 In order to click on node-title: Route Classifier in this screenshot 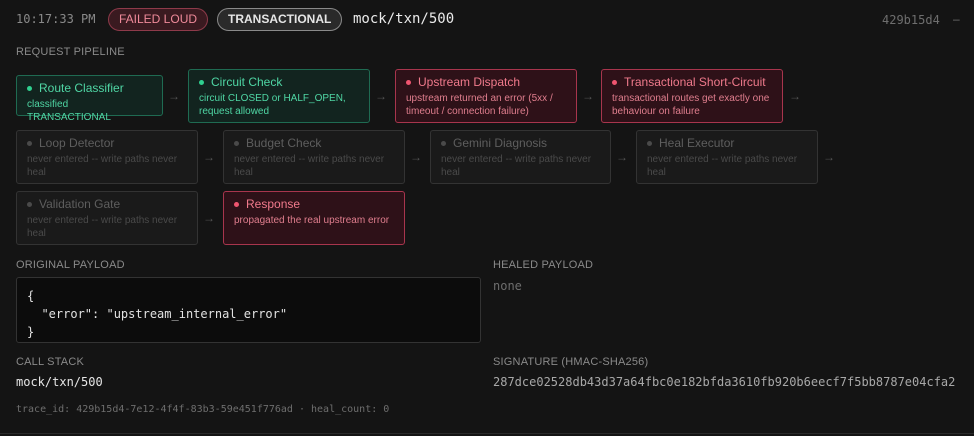, I will do `click(81, 88)`.